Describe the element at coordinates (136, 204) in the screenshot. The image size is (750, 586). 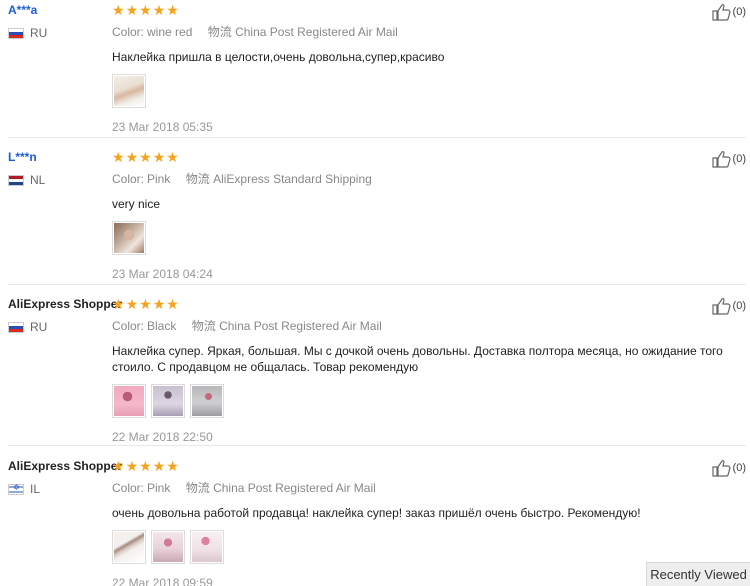
I see `review-text: very nice` at that location.